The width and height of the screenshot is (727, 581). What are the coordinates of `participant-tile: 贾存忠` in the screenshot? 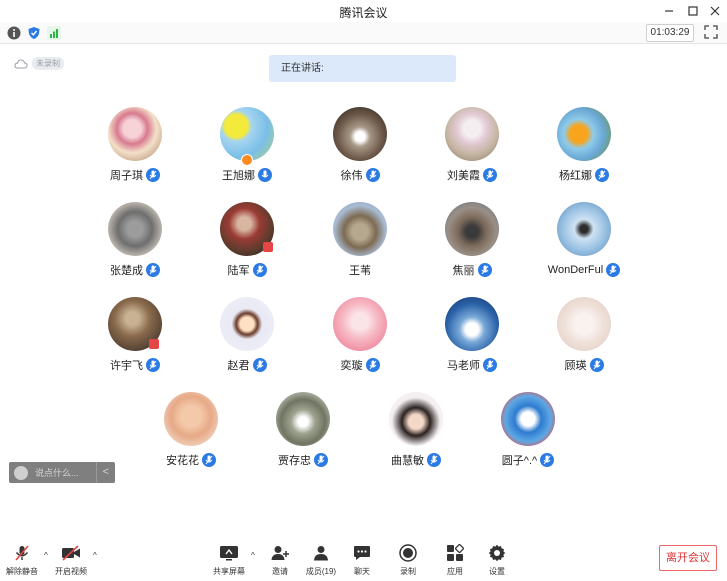 It's located at (303, 432).